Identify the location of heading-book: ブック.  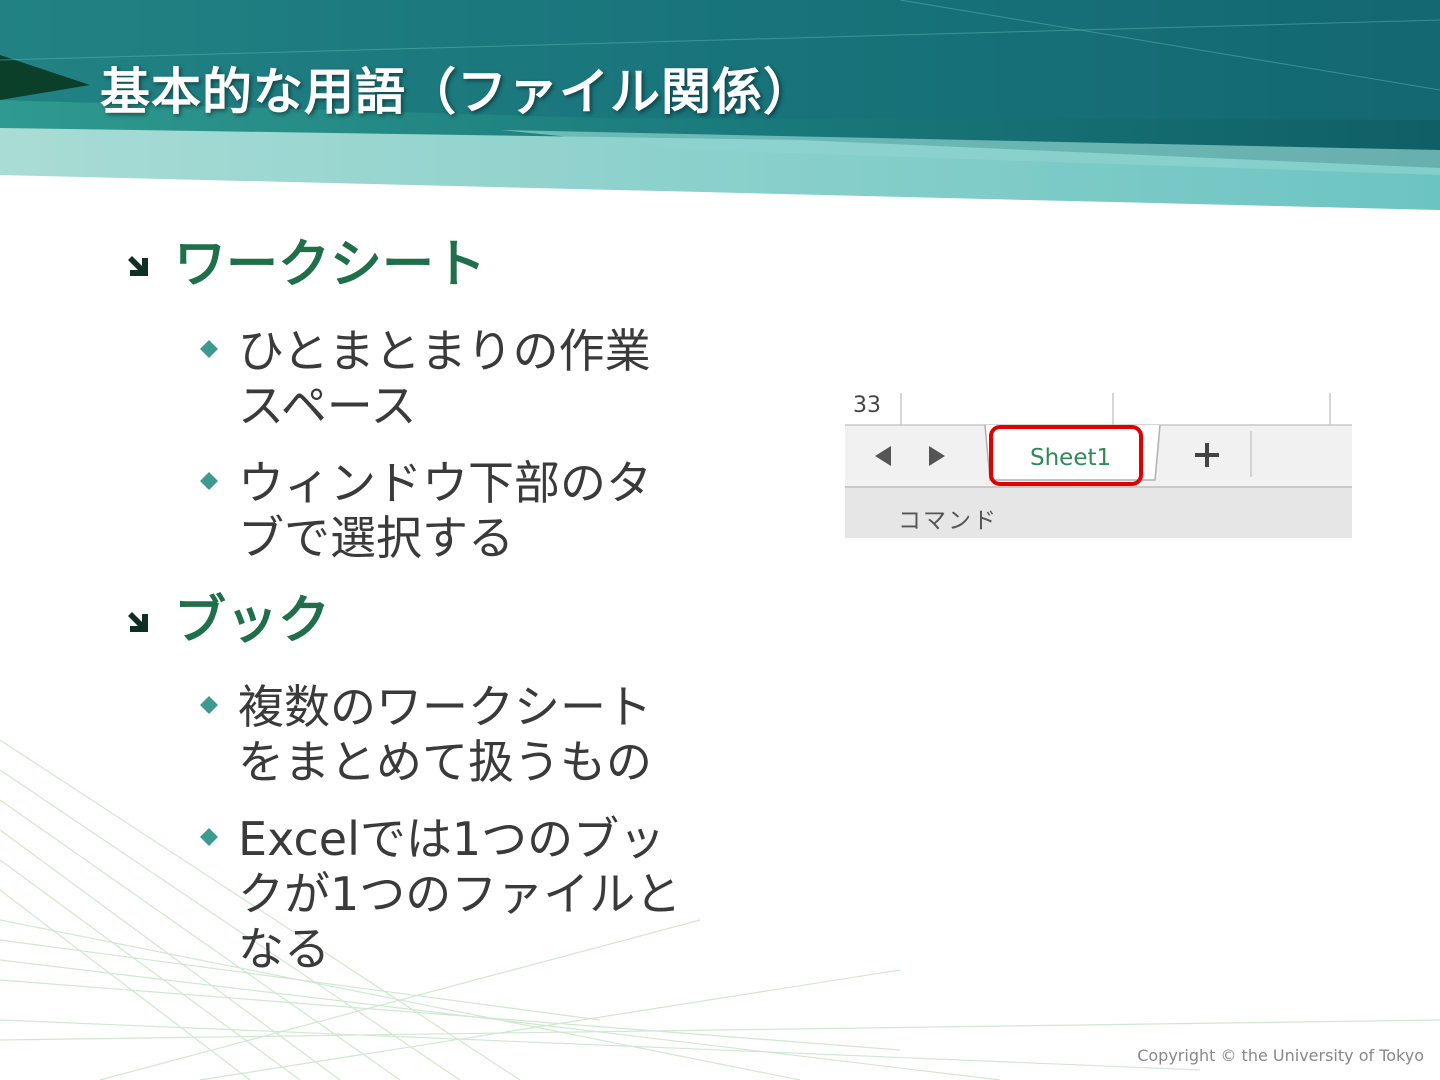
(252, 621).